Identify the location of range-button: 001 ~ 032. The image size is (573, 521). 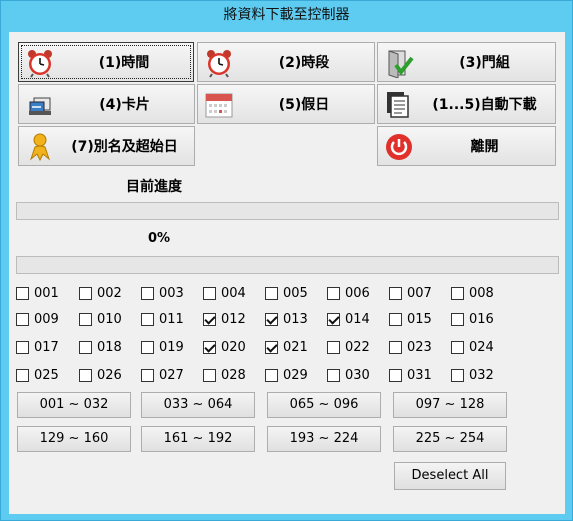
(74, 405).